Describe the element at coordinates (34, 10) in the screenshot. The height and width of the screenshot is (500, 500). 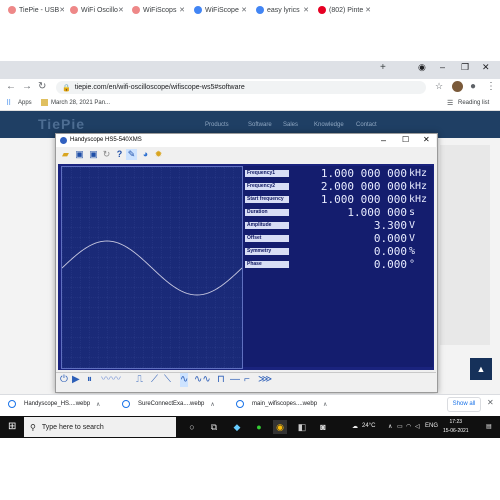
I see `tab-tiepie-usb: TiePie - USB ✕` at that location.